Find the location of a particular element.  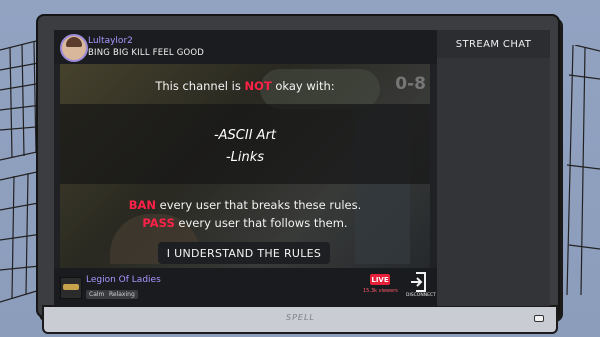

ban-instruction: BAN every user that breaks these rules. is located at coordinates (245, 205).